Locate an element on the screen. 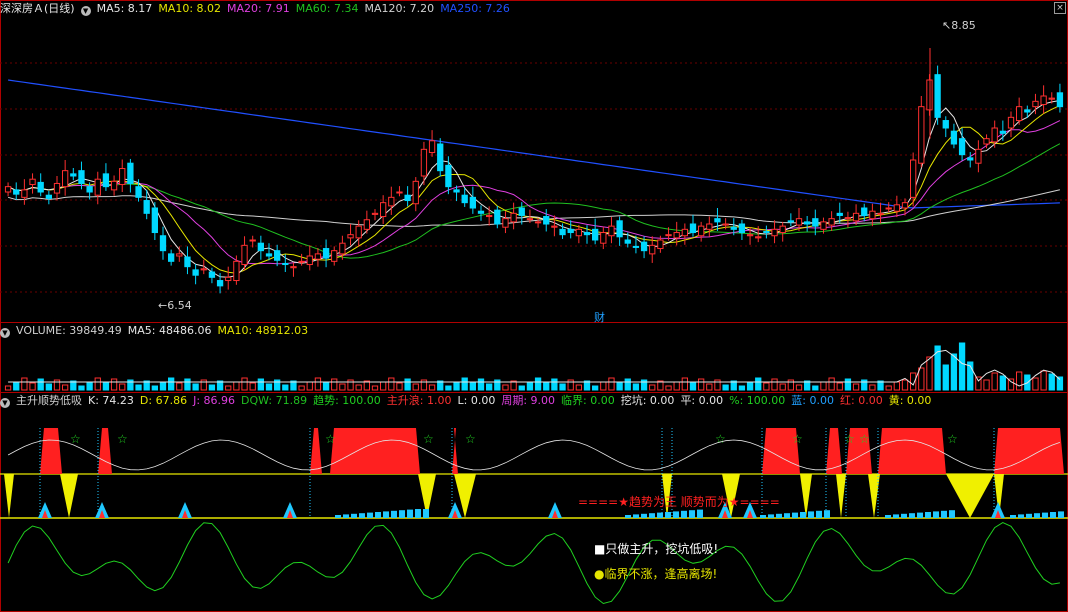 Image resolution: width=1068 pixels, height=612 pixels. indicator-value-3: J: 86.96 is located at coordinates (214, 400).